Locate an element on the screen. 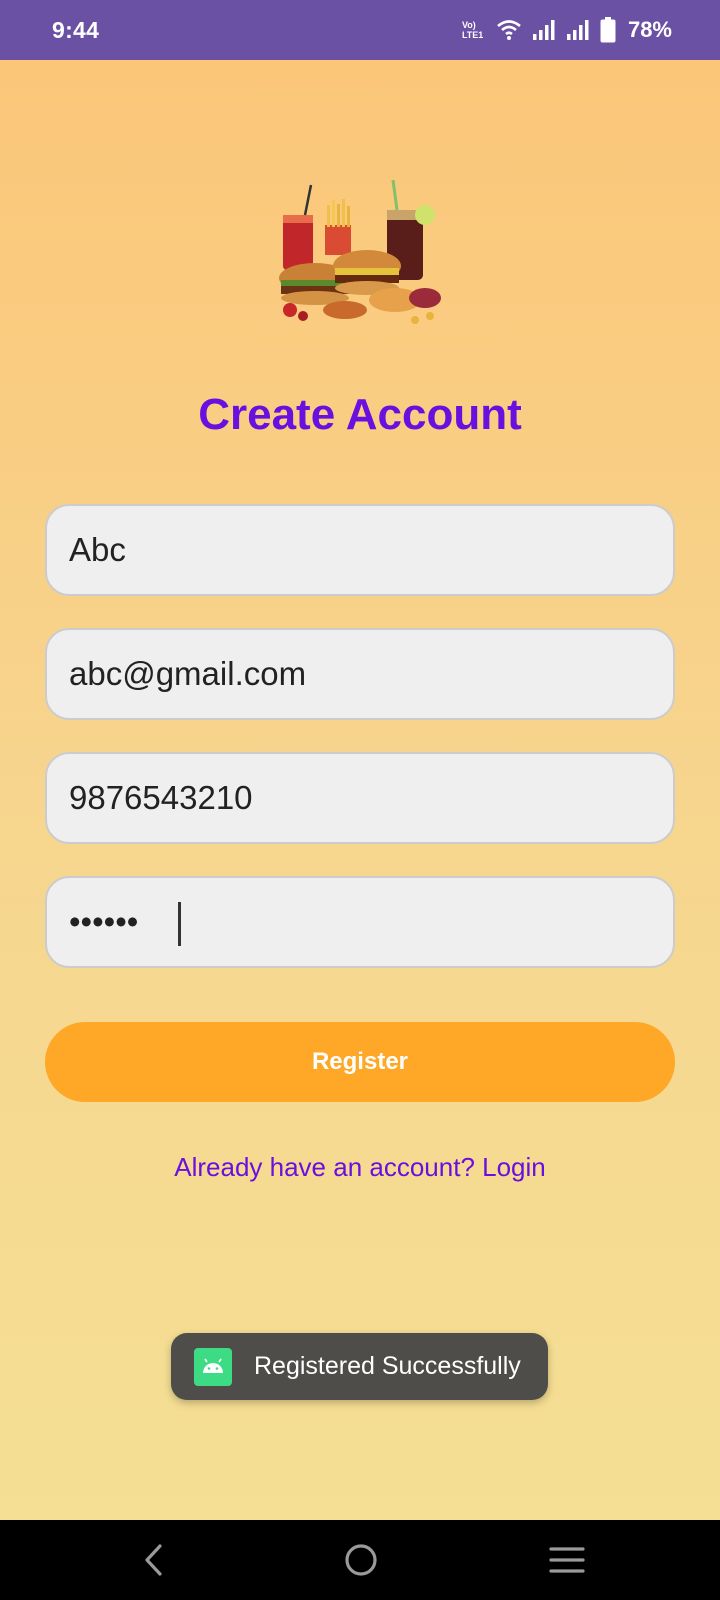 The width and height of the screenshot is (720, 1600). register-button: Register is located at coordinates (360, 1062).